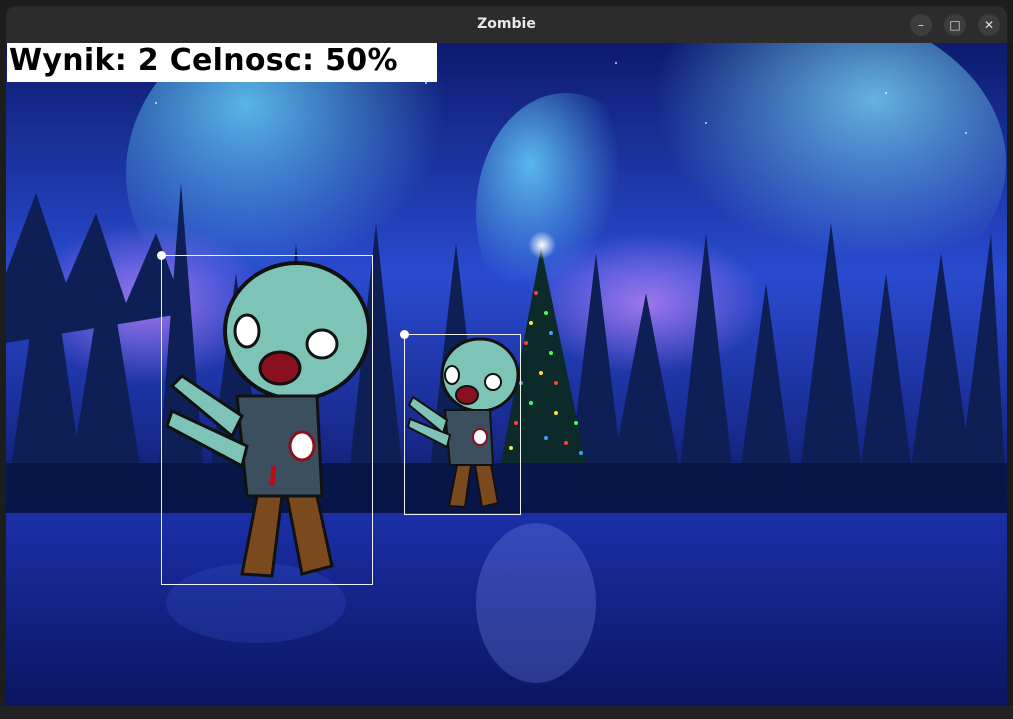 The image size is (1013, 719). I want to click on window-bottom-edge, so click(506, 712).